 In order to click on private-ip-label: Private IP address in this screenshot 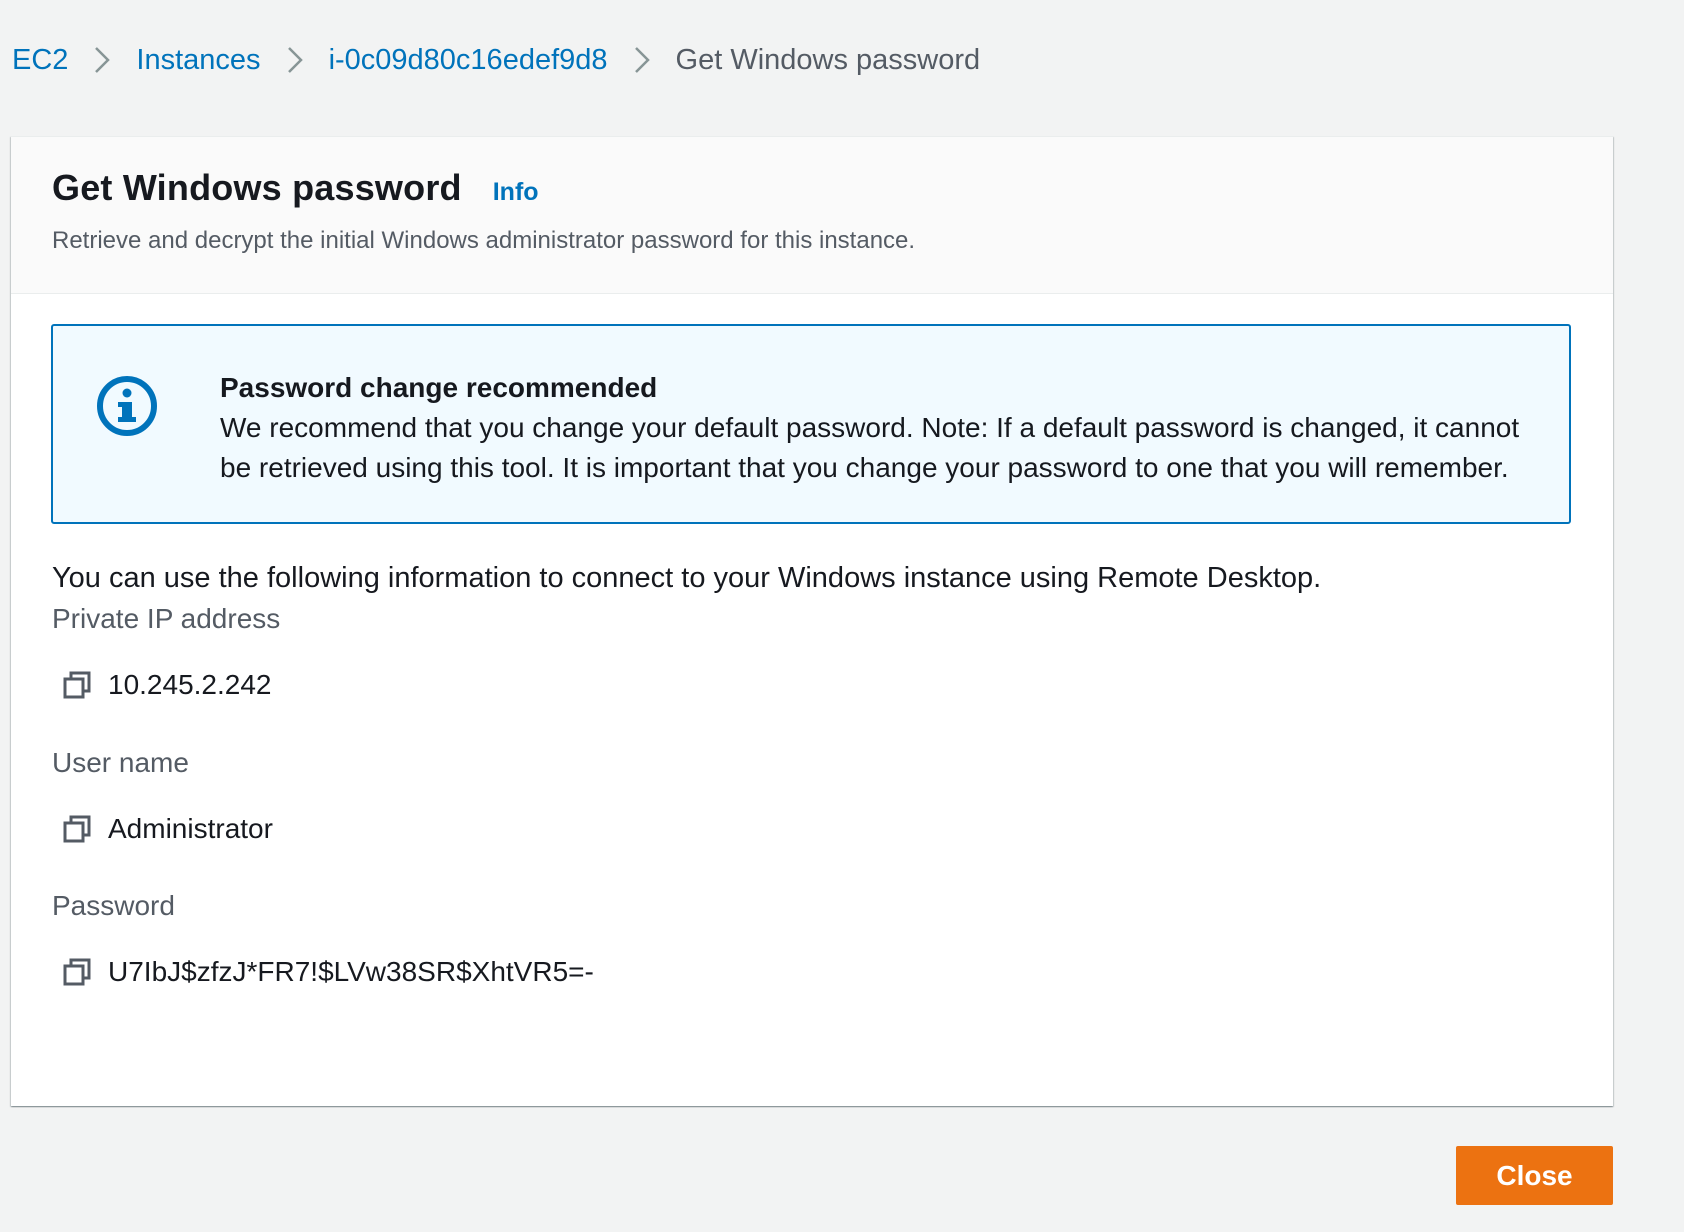, I will do `click(166, 618)`.